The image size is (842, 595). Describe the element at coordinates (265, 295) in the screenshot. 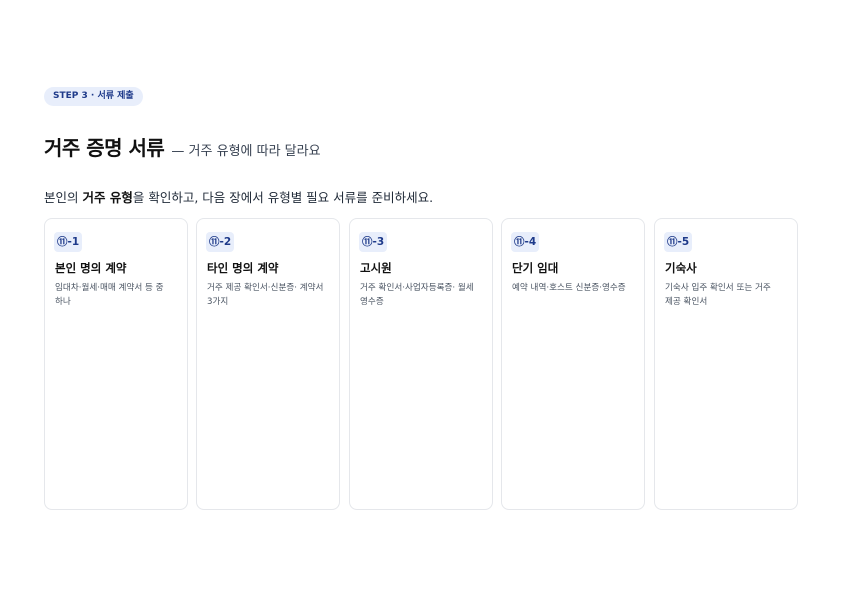

I see `card-desc: 거주 제공 확인서·신분증· 계약서 3가지` at that location.